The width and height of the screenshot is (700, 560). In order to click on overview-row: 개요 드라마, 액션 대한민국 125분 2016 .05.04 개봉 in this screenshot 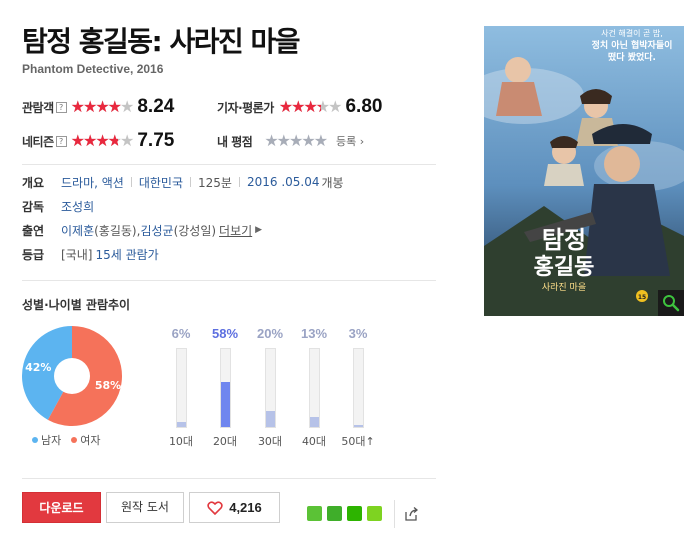, I will do `click(183, 182)`.